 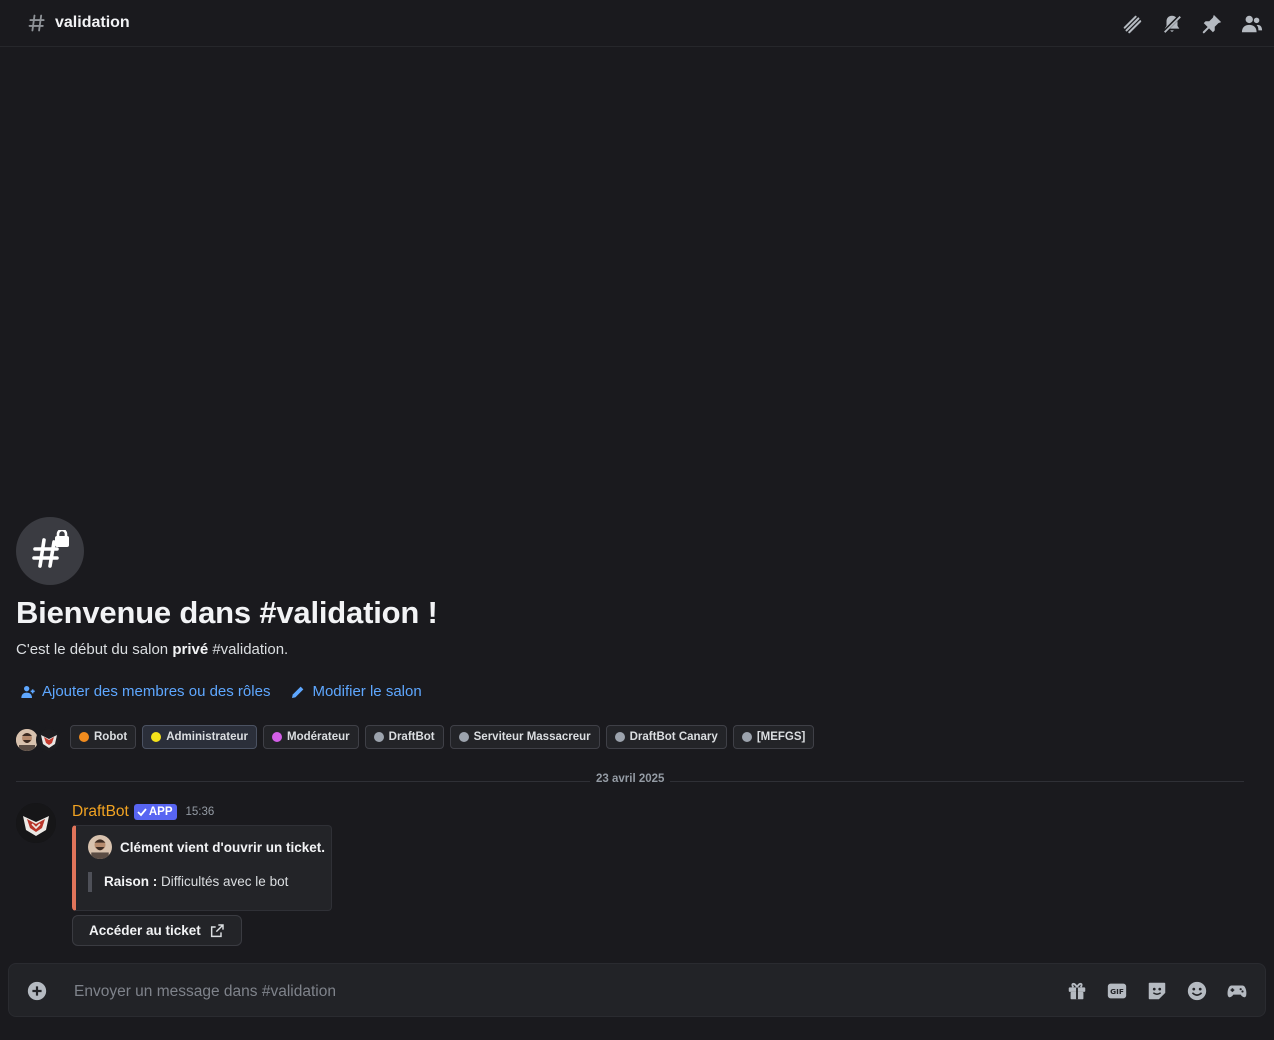 I want to click on text-channel-hash-icon, so click(x=36, y=23).